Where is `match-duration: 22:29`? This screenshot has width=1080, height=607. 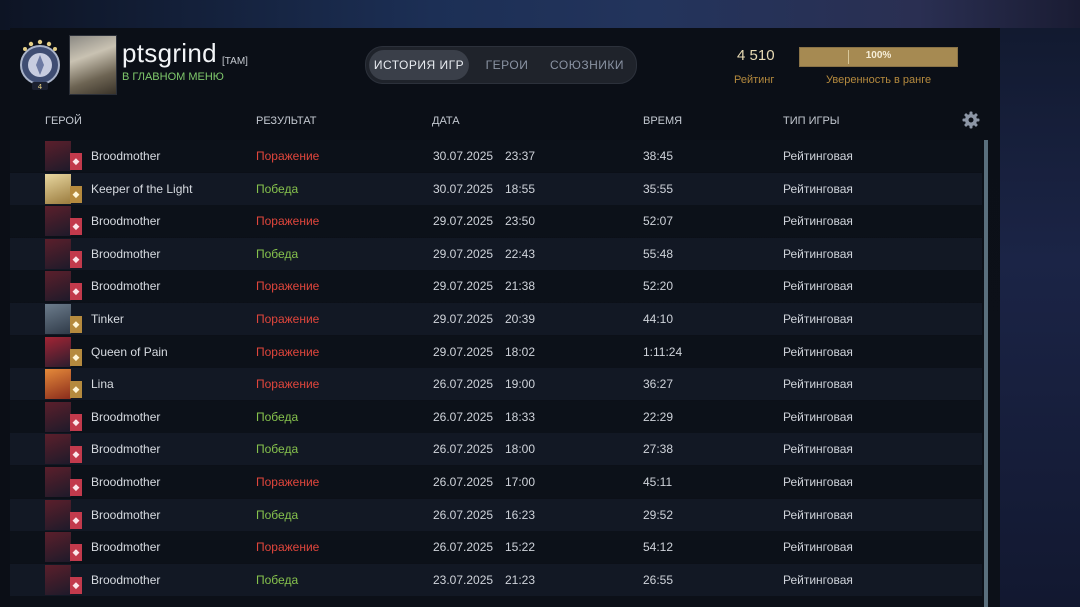 match-duration: 22:29 is located at coordinates (658, 416).